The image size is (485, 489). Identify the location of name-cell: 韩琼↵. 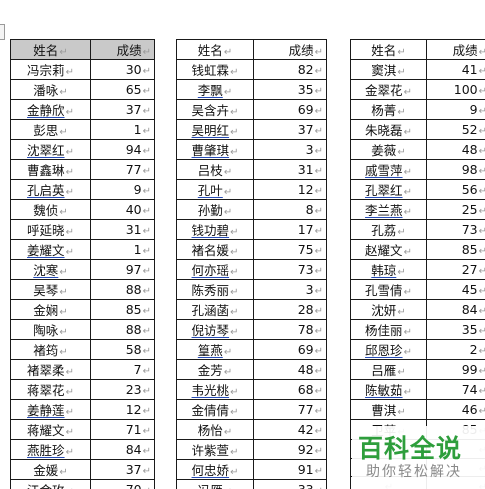
(388, 269).